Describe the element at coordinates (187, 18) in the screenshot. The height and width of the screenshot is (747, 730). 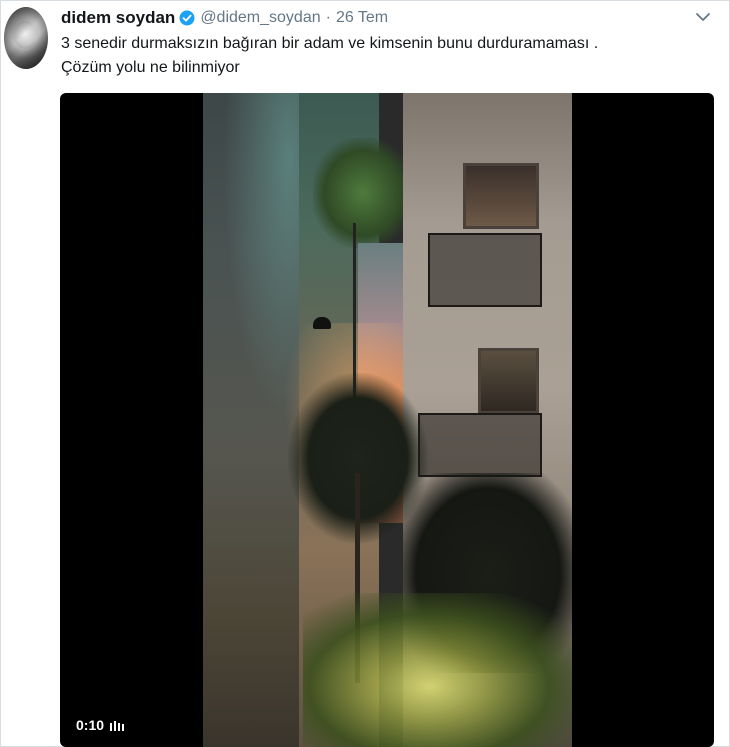
I see `verified-badge-icon` at that location.